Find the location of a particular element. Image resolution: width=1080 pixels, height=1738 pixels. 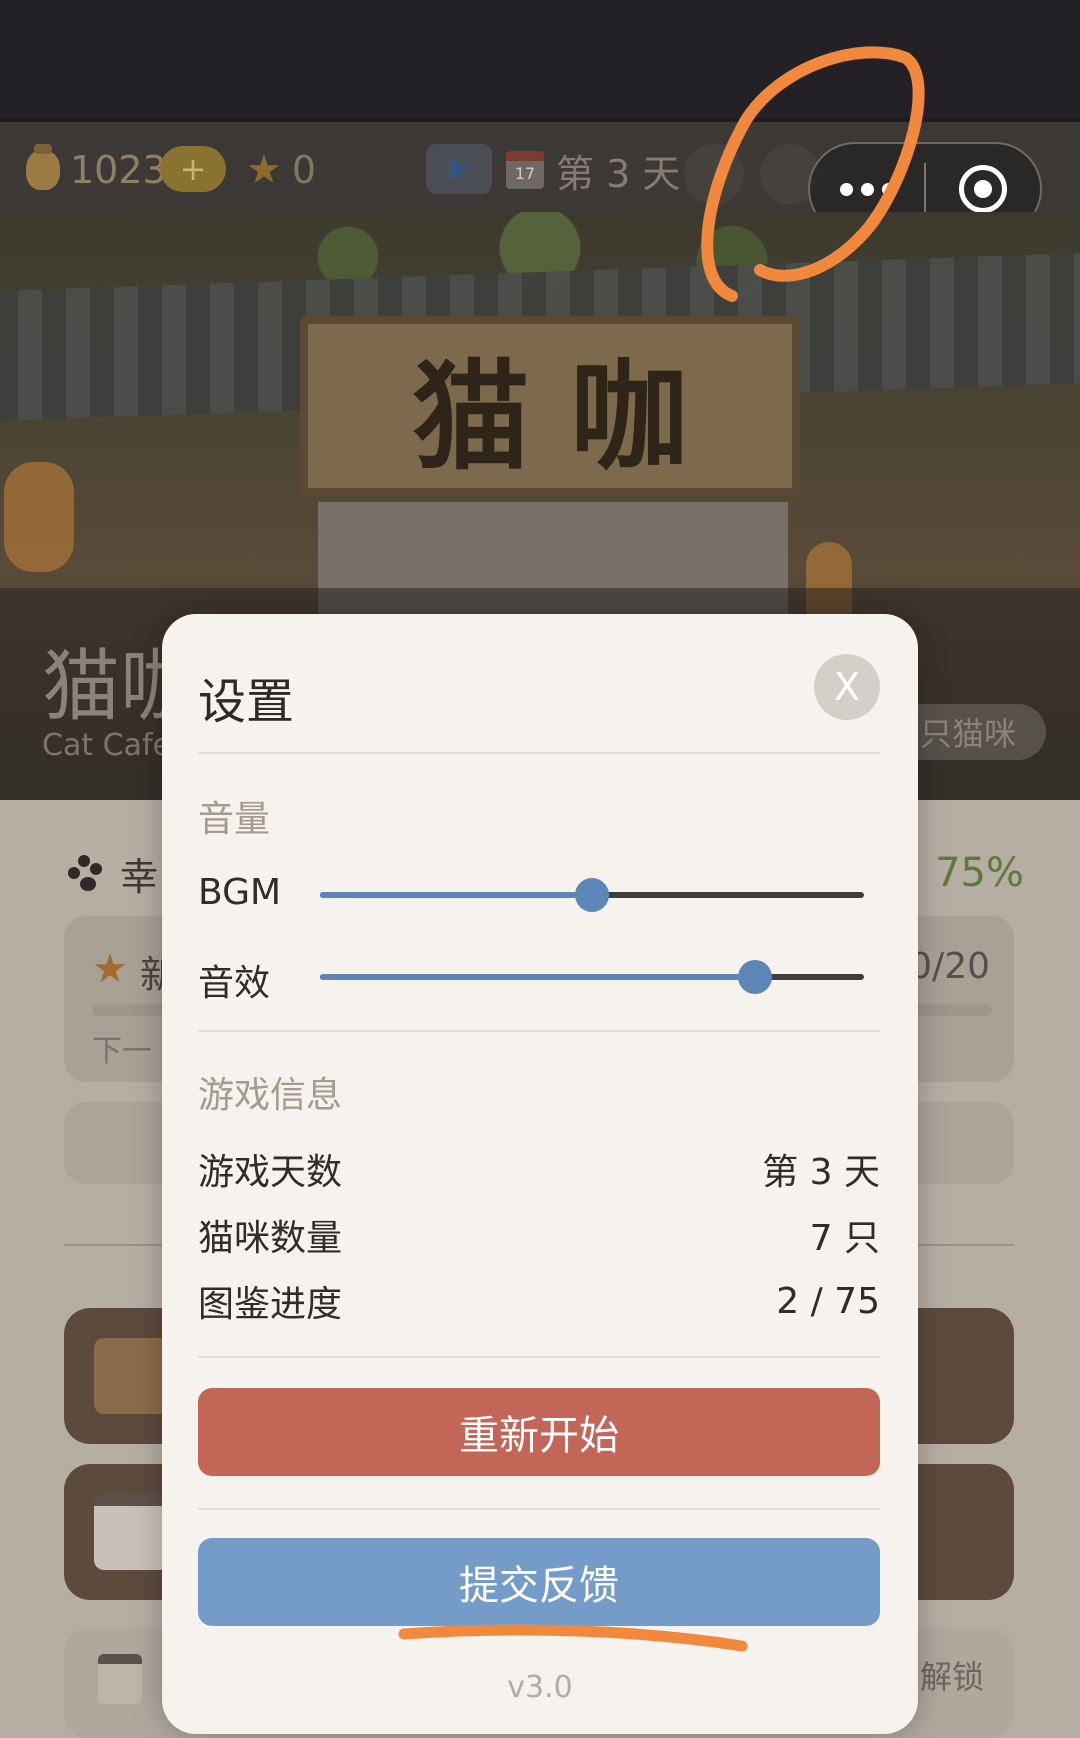

star-counter: ★ 0 is located at coordinates (281, 170).